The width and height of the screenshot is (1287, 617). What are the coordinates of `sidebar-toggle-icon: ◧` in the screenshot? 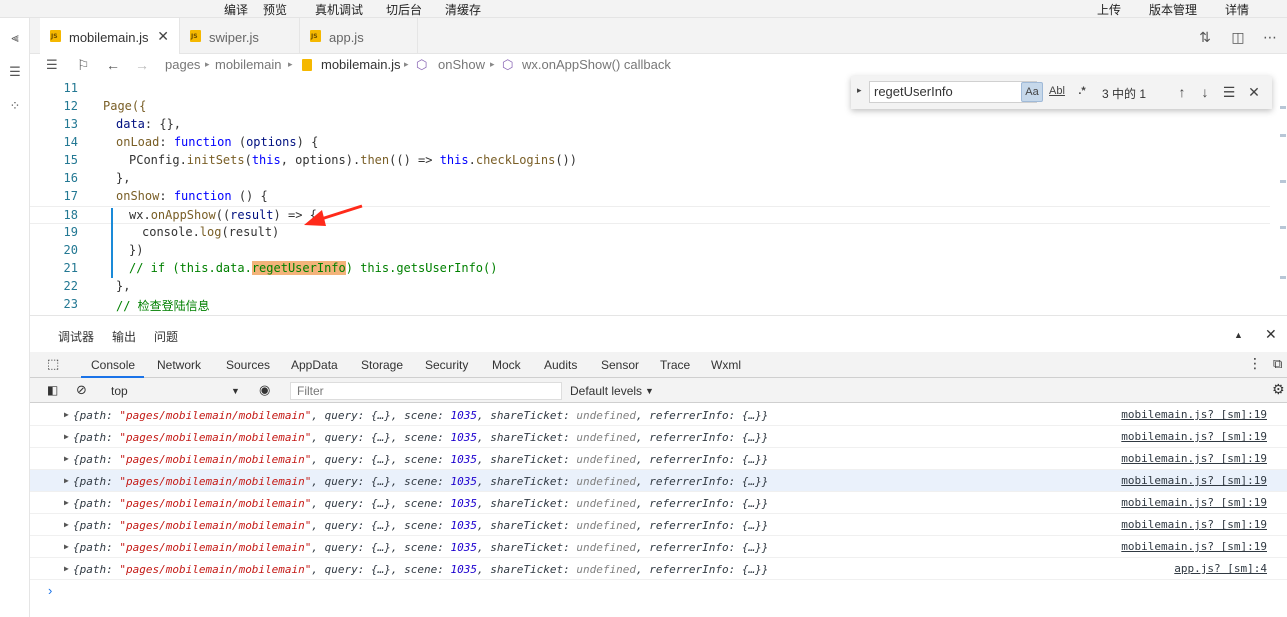 It's located at (52, 390).